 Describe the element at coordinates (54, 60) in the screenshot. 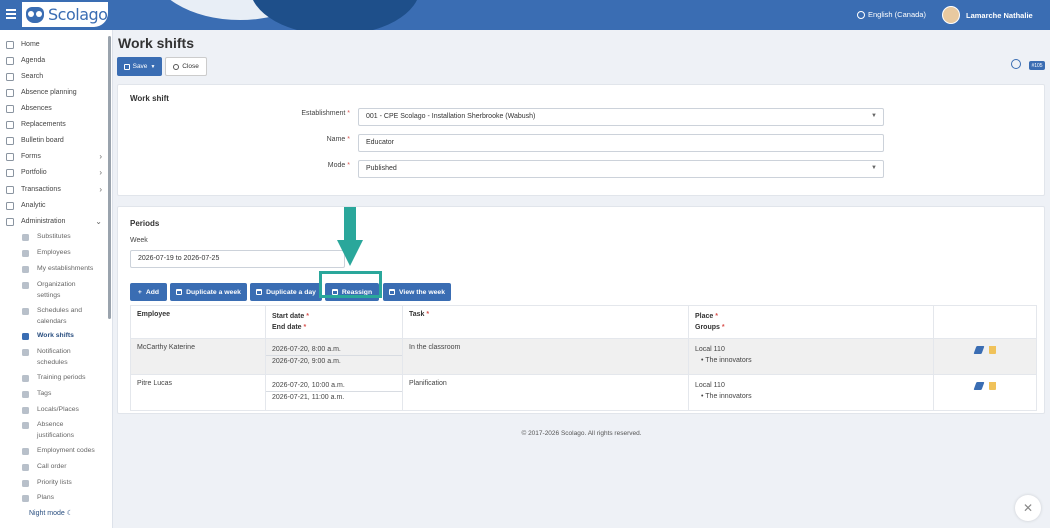

I see `sidebar-item-agenda: Agenda` at that location.